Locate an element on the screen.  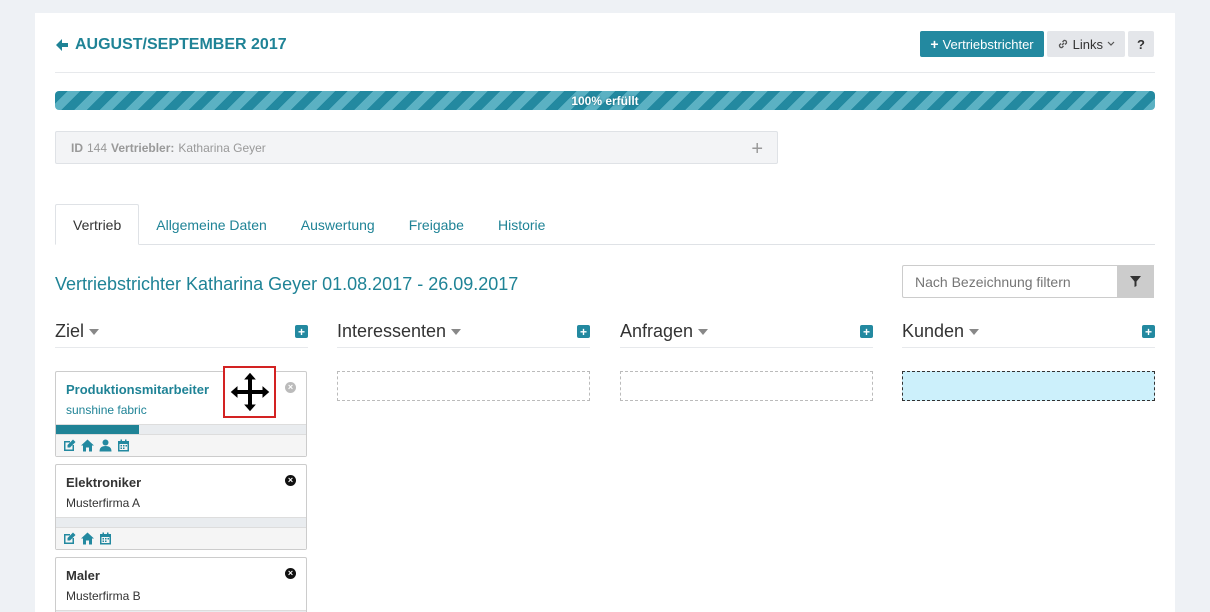
goal-progress-bar: 100% erfüllt is located at coordinates (605, 100).